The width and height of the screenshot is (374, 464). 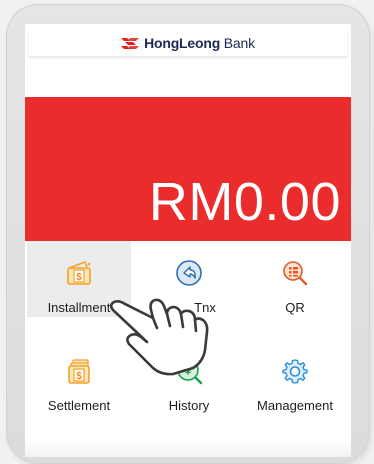 What do you see at coordinates (182, 43) in the screenshot?
I see `bank-brand-text: HongLeong` at bounding box center [182, 43].